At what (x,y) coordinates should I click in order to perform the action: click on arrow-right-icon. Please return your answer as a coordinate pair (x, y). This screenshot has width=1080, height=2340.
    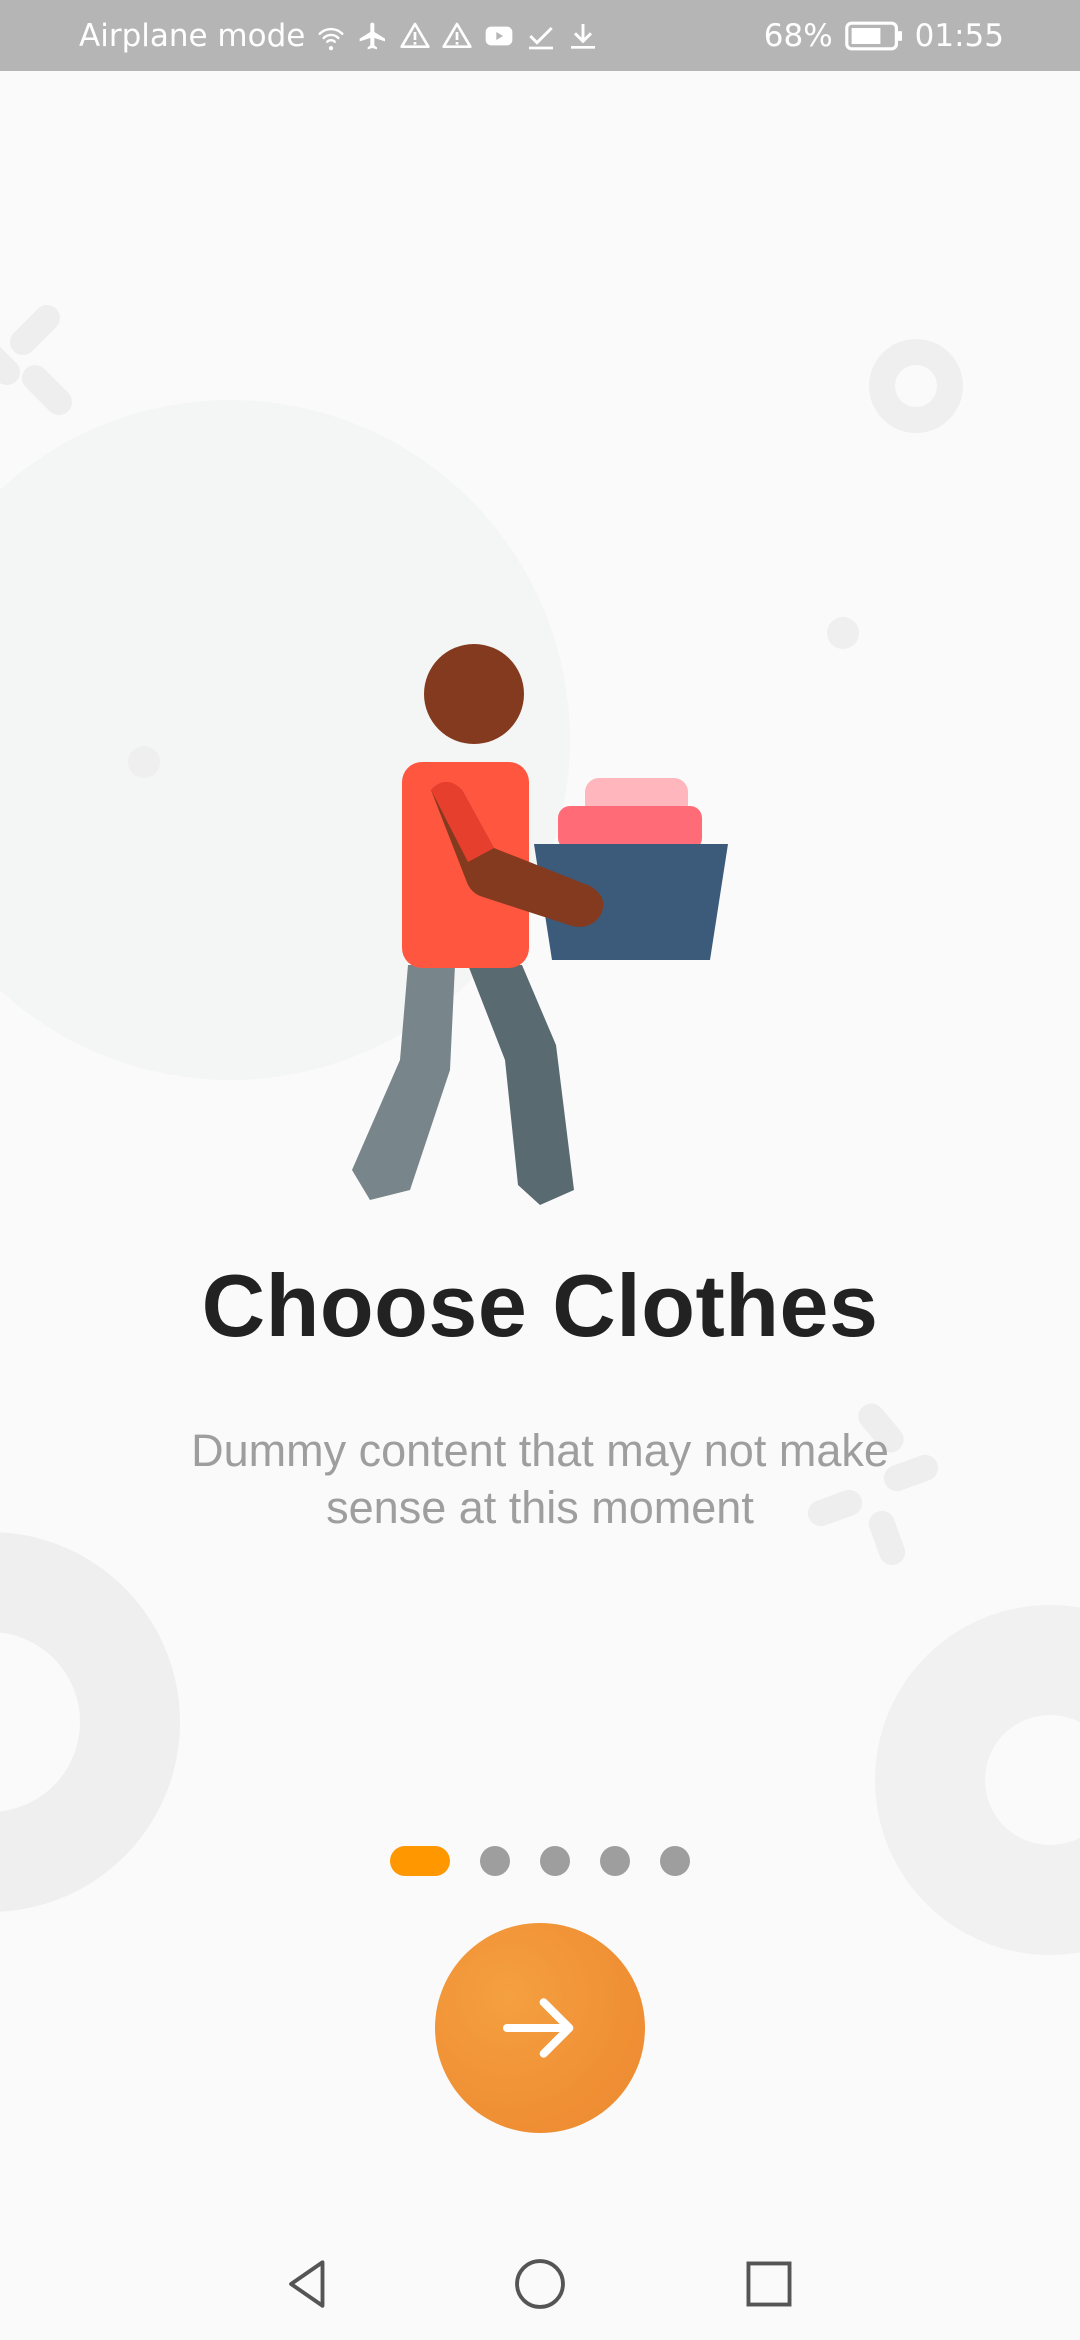
    Looking at the image, I should click on (538, 2028).